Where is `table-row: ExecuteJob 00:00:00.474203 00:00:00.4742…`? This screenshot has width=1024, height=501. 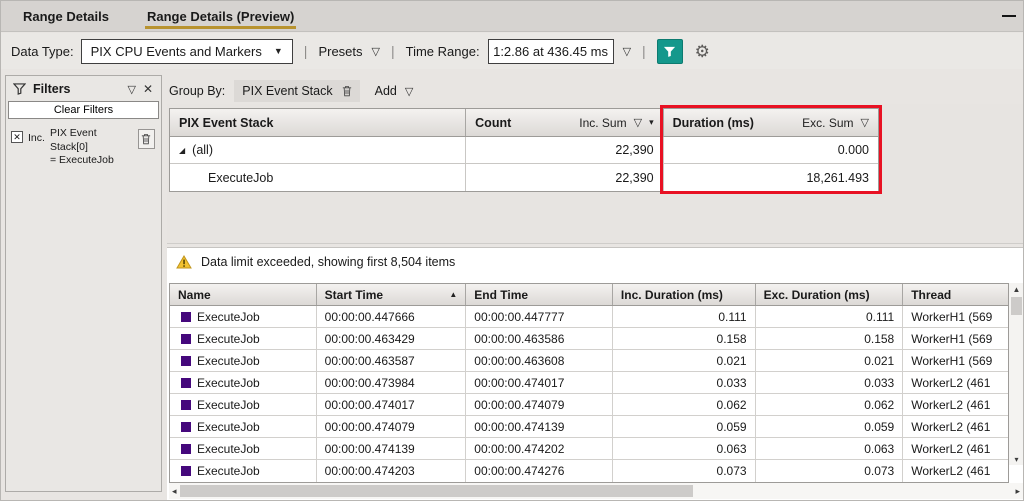 table-row: ExecuteJob 00:00:00.474203 00:00:00.4742… is located at coordinates (589, 471).